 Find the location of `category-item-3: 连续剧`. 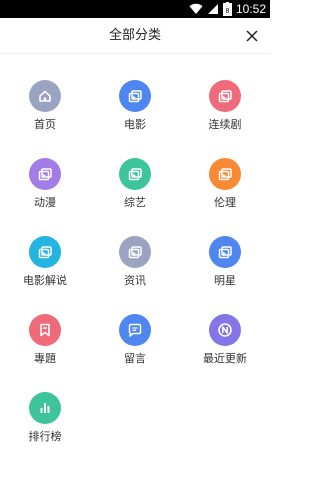

category-item-3: 连续剧 is located at coordinates (225, 107).